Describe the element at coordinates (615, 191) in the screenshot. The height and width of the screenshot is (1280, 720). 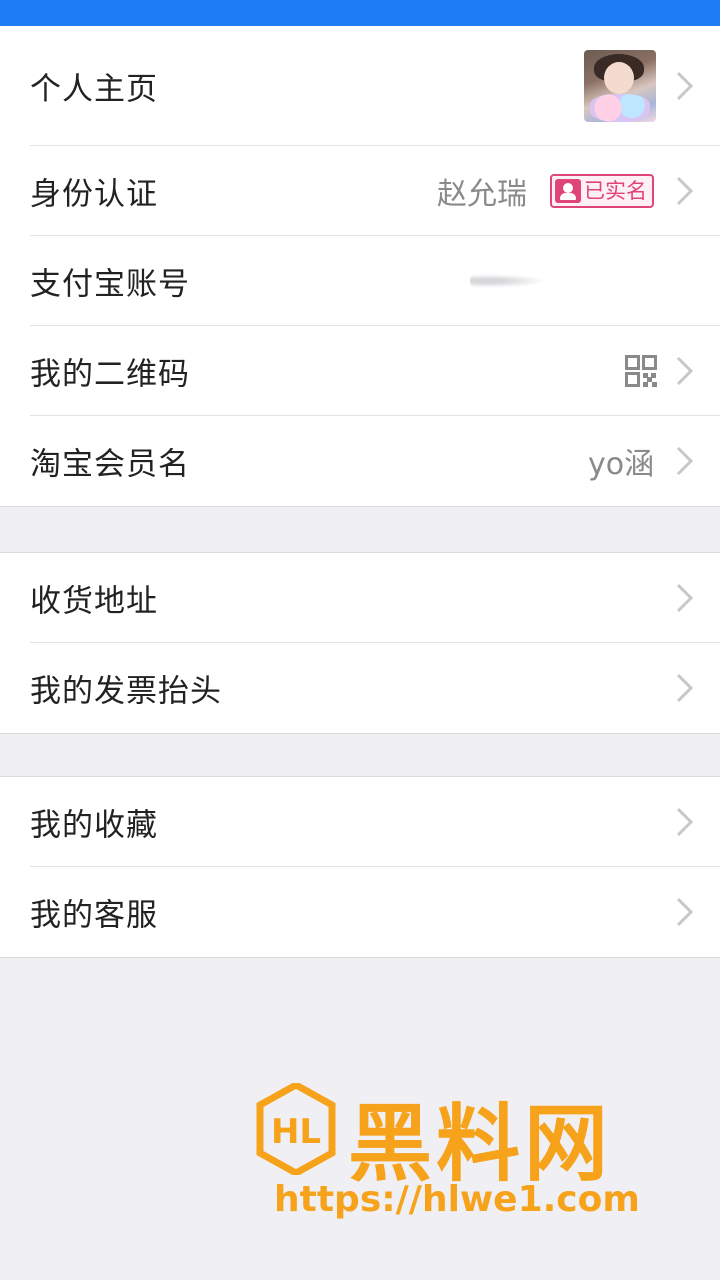
I see `verified-badge-label: 已实名` at that location.